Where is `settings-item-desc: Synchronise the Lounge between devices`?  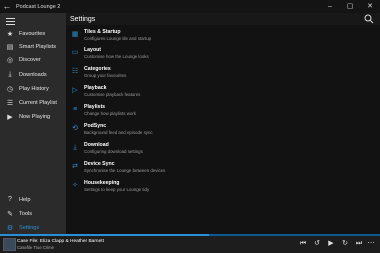
settings-item-desc: Synchronise the Lounge between devices is located at coordinates (125, 170).